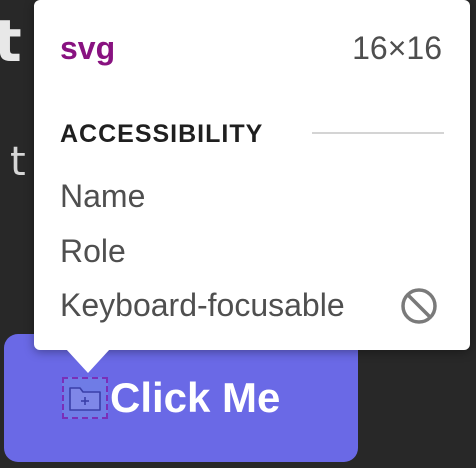 The width and height of the screenshot is (476, 468). I want to click on section-divider, so click(378, 133).